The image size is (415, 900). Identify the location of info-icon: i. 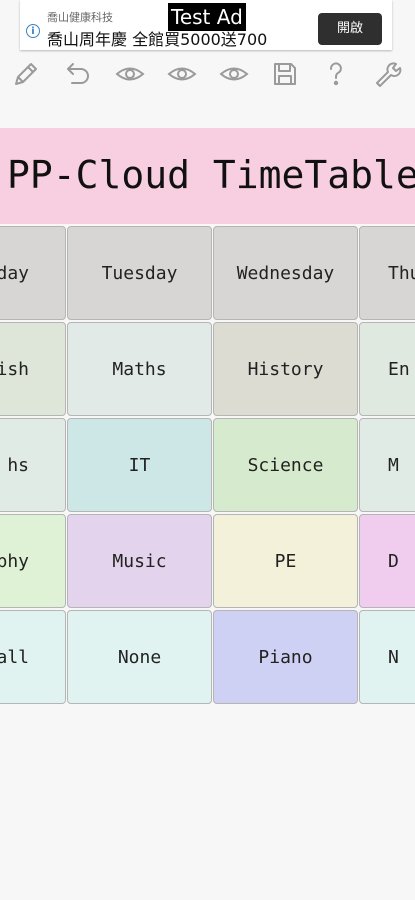
(33, 31).